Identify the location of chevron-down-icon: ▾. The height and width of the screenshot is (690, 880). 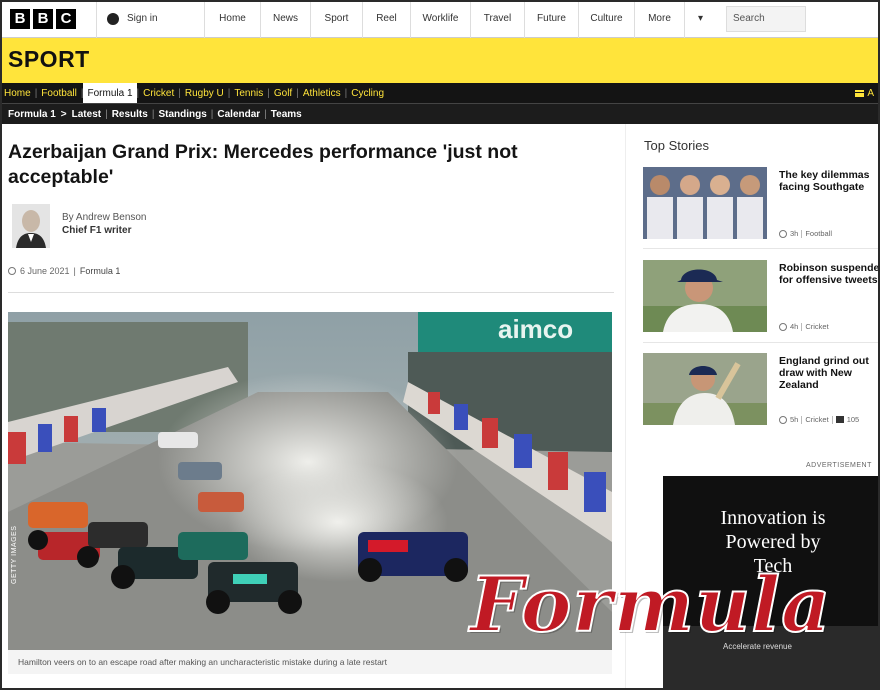
(700, 19).